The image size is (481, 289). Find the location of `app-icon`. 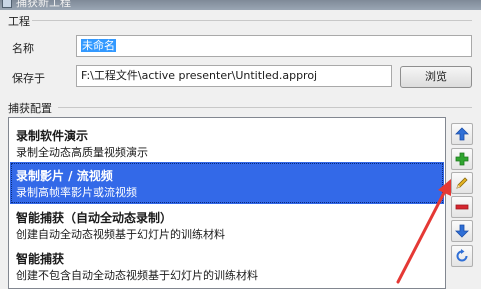

app-icon is located at coordinates (7, 4).